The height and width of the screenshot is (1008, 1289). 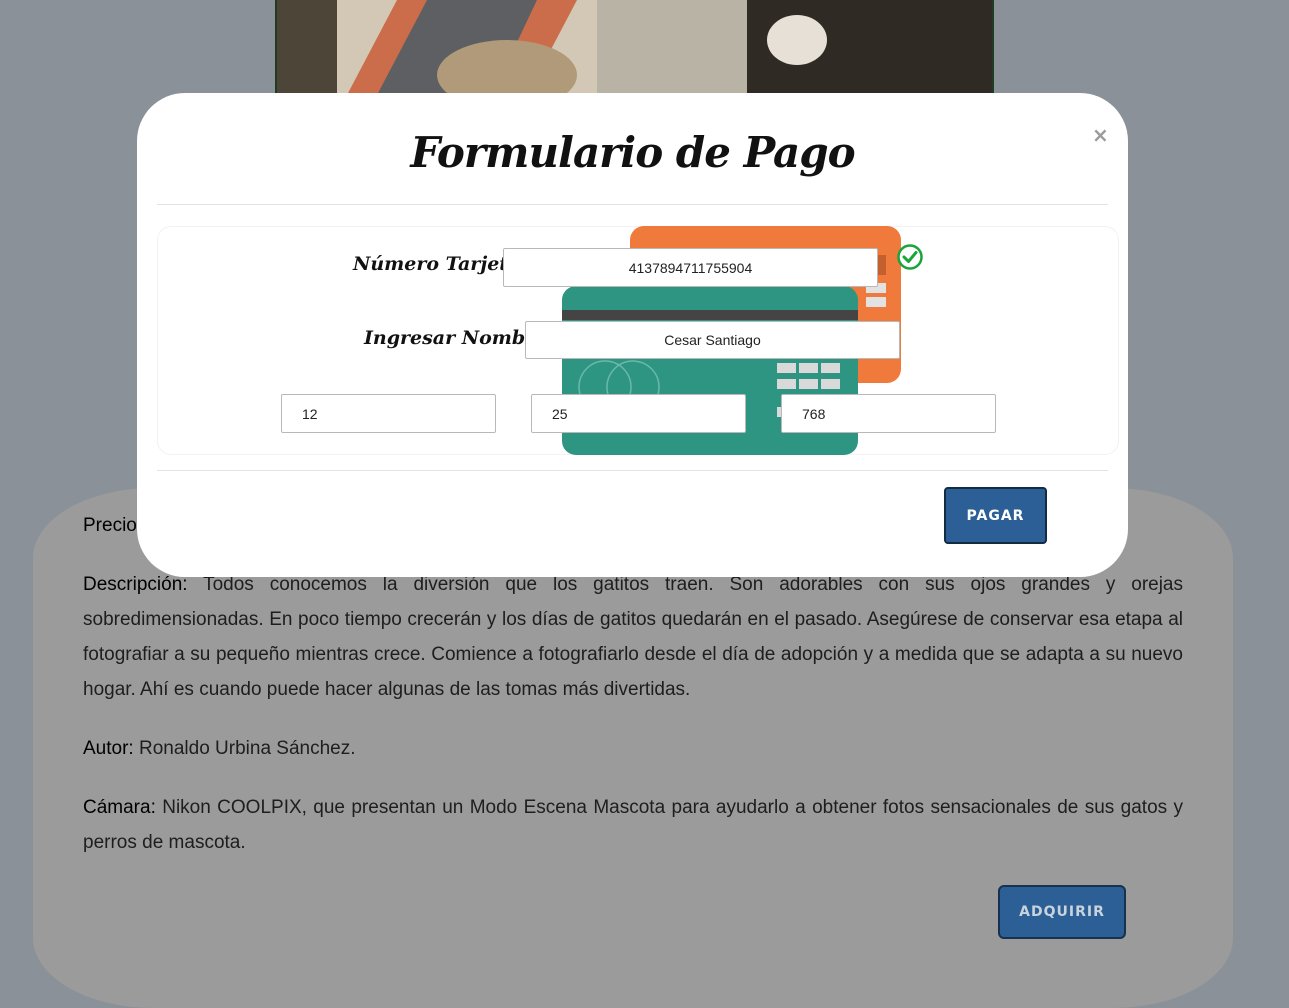 I want to click on description-label: Descripción:, so click(x=135, y=584).